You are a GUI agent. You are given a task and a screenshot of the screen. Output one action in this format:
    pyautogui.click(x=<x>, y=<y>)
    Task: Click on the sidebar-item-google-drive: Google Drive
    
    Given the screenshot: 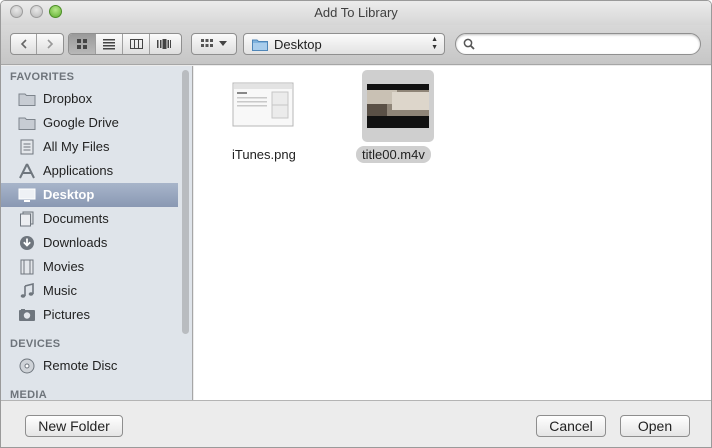 What is the action you would take?
    pyautogui.click(x=89, y=123)
    